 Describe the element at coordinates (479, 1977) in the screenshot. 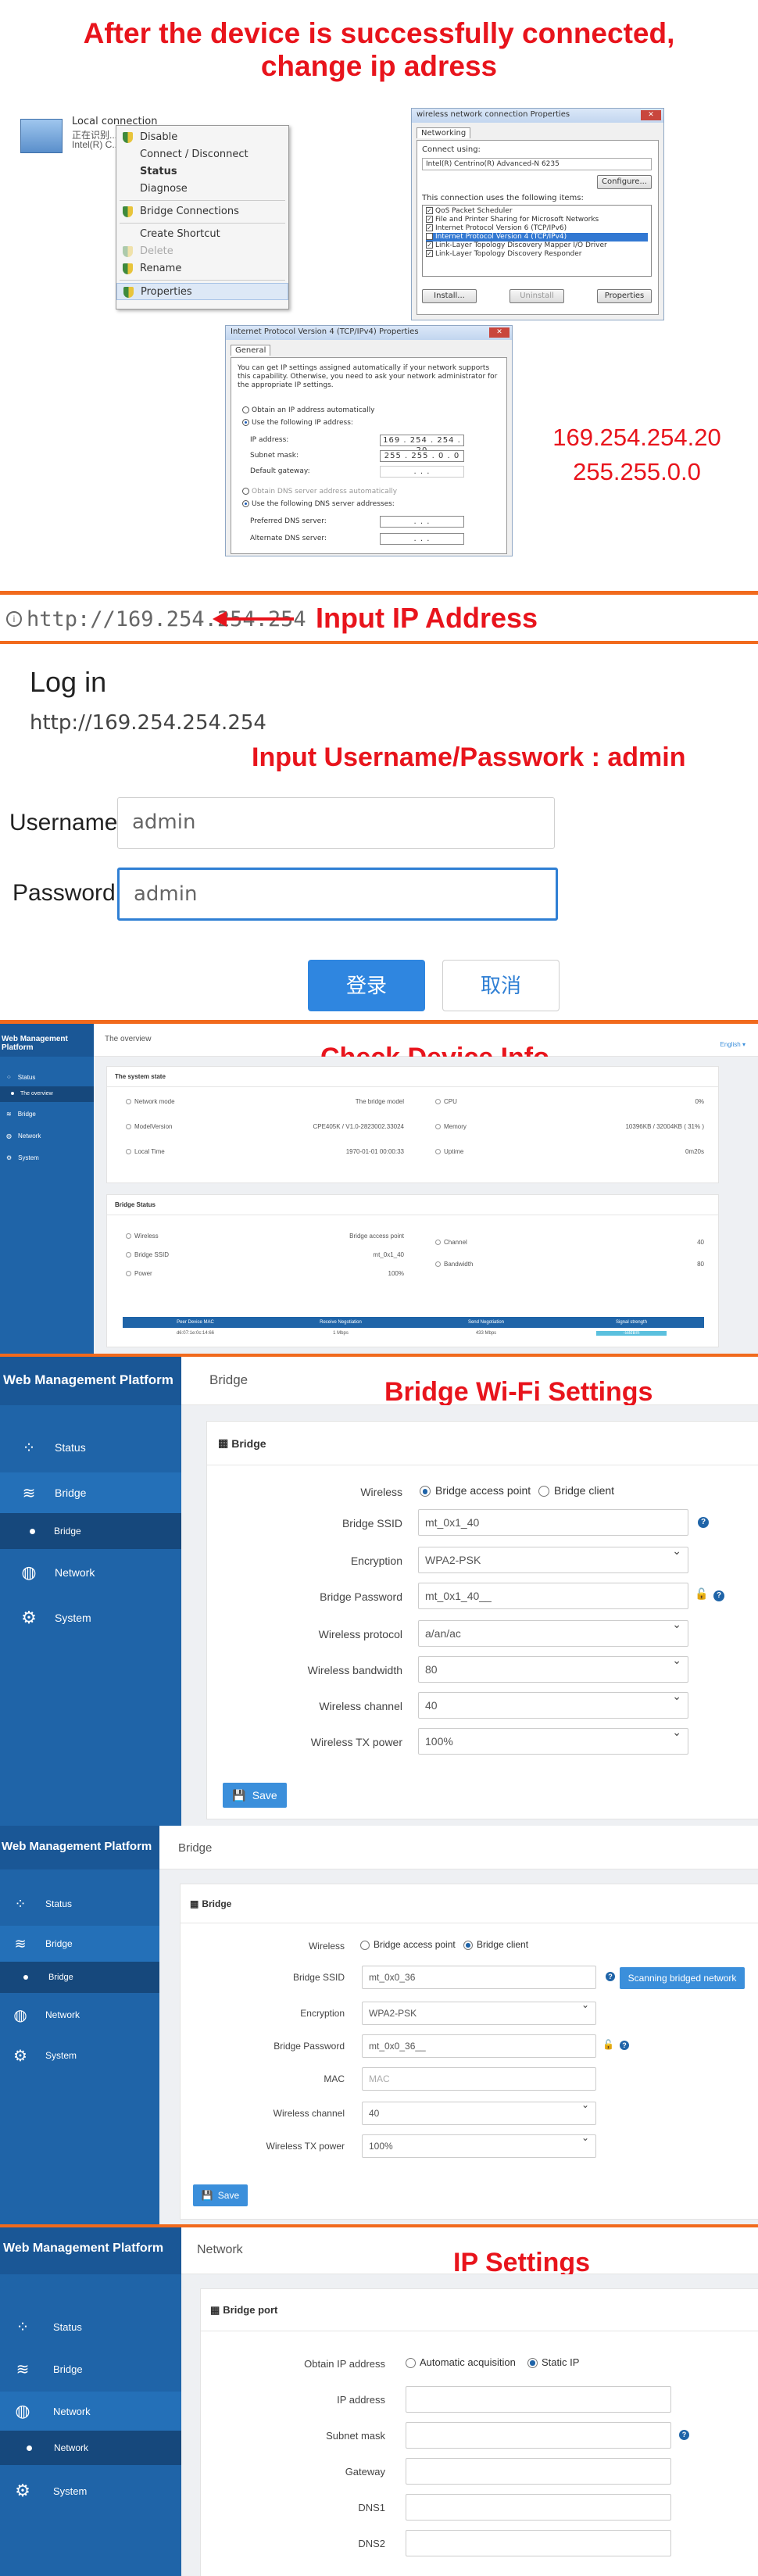

I see `ssid-input: mt_0x0_36` at that location.